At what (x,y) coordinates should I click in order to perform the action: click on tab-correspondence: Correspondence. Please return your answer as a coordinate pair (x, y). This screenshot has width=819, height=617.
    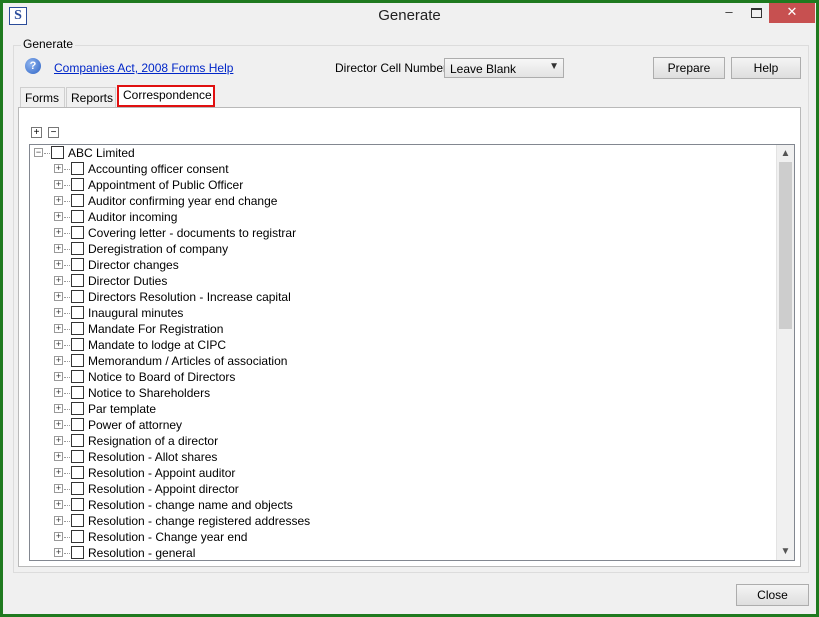
    Looking at the image, I should click on (166, 96).